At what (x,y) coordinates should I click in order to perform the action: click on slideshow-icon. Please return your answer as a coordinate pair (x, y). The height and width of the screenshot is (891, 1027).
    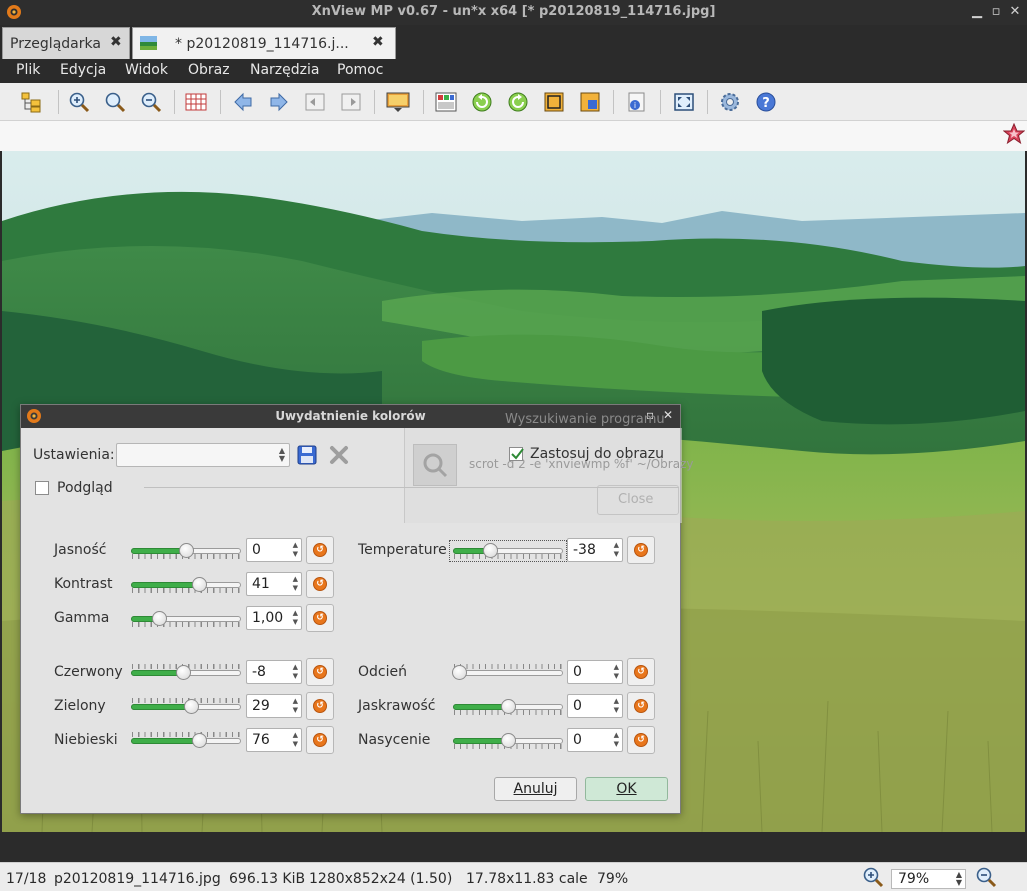
    Looking at the image, I should click on (398, 102).